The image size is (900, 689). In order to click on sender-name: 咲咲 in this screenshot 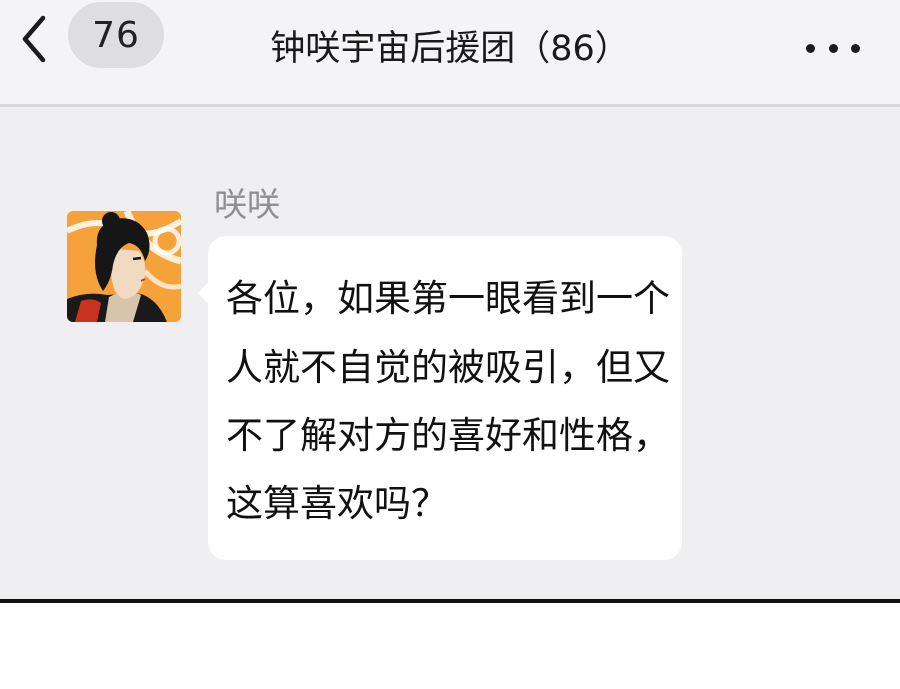, I will do `click(247, 204)`.